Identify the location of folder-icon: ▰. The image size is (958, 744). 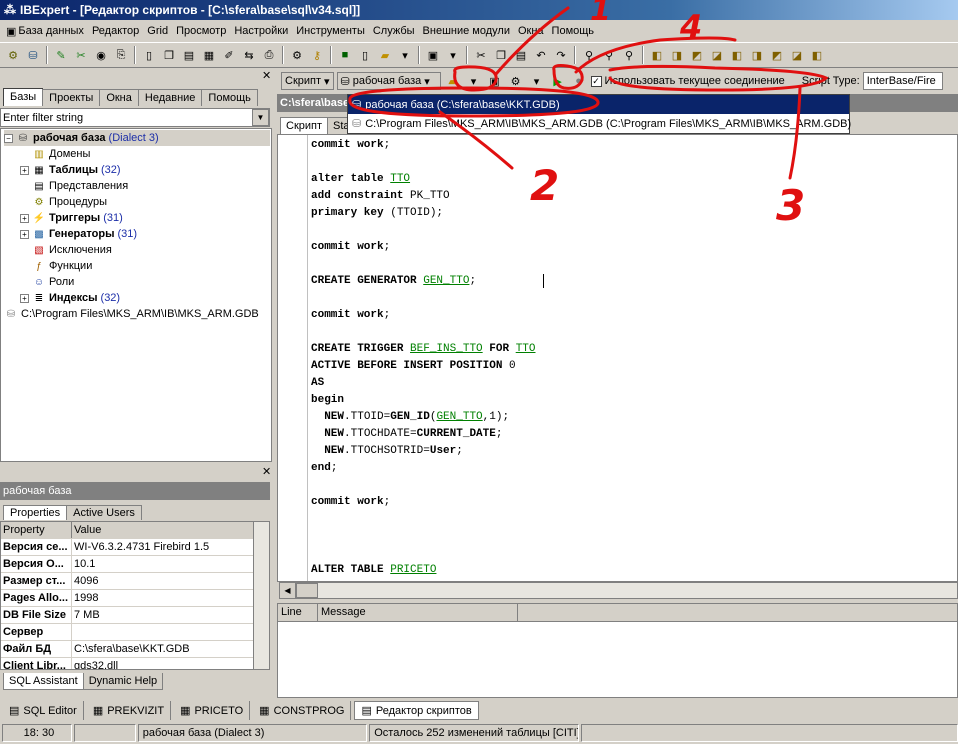
(385, 55).